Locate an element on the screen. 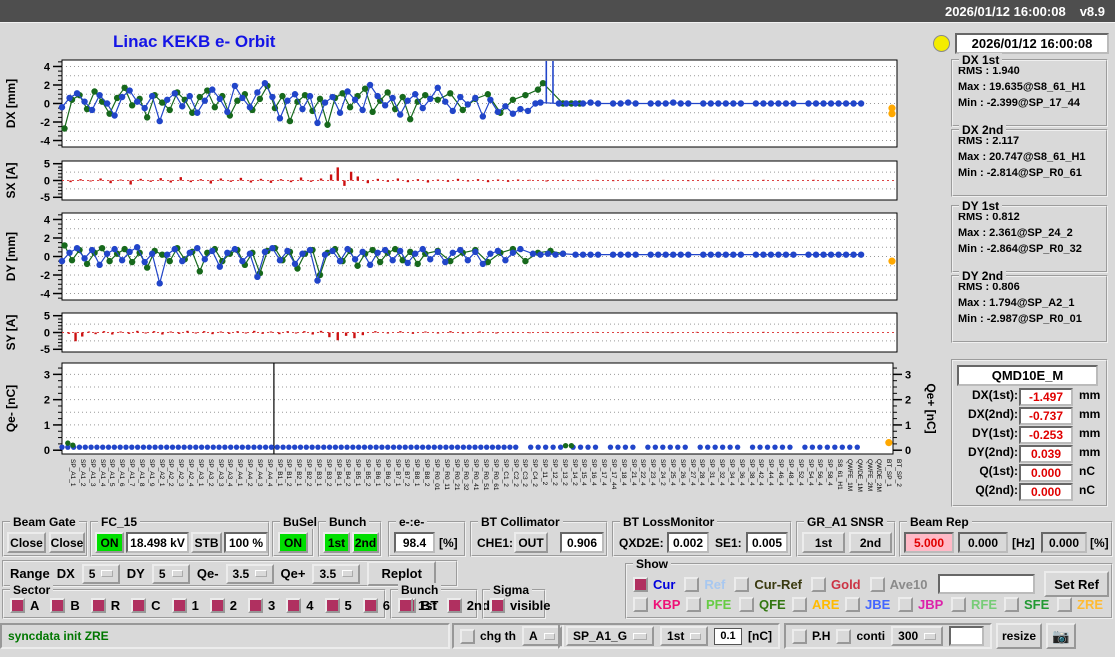 The width and height of the screenshot is (1115, 657). show-checkbox-rfe: RFE is located at coordinates (974, 604).